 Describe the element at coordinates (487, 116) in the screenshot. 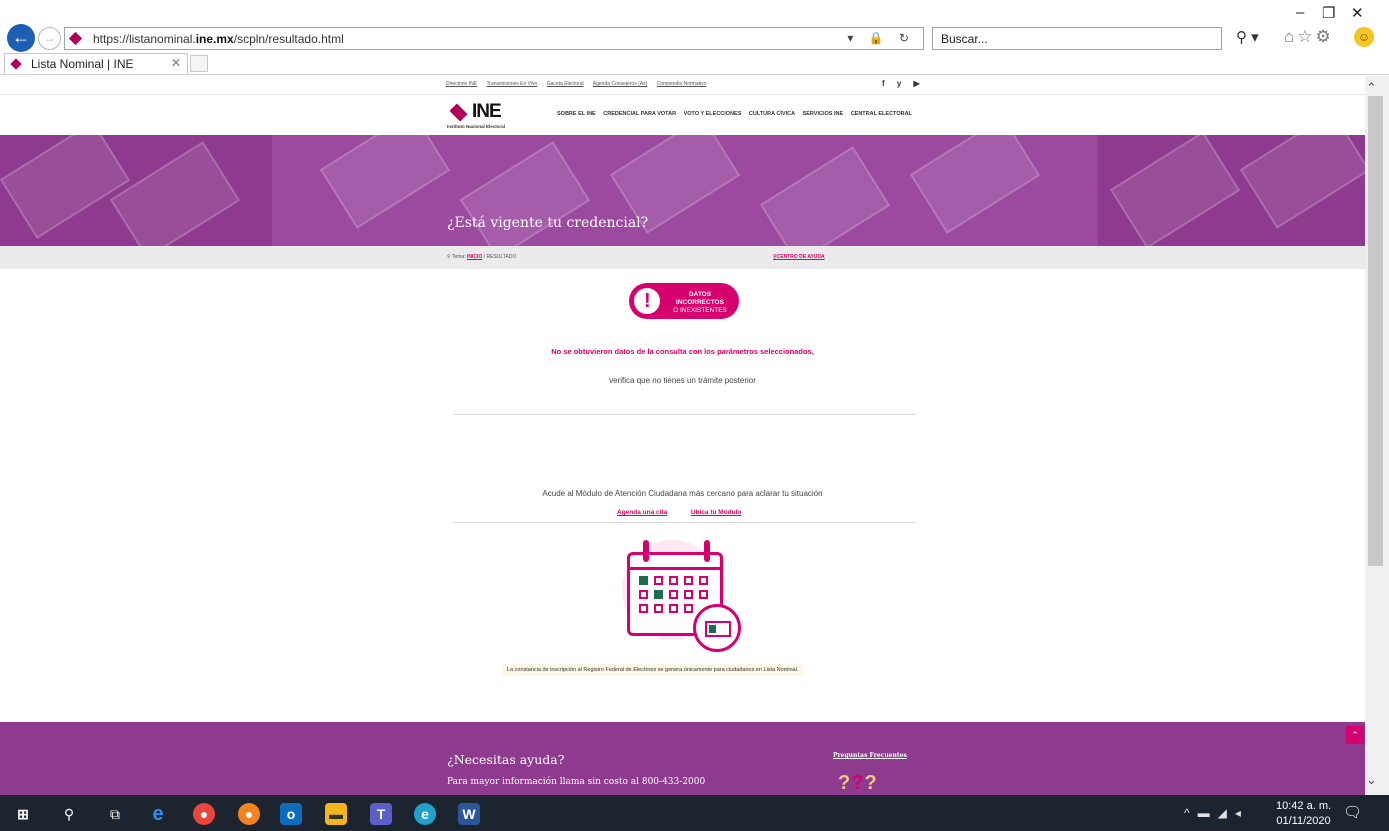

I see `ine-logo: INE Instituto Nacional Electoral` at that location.